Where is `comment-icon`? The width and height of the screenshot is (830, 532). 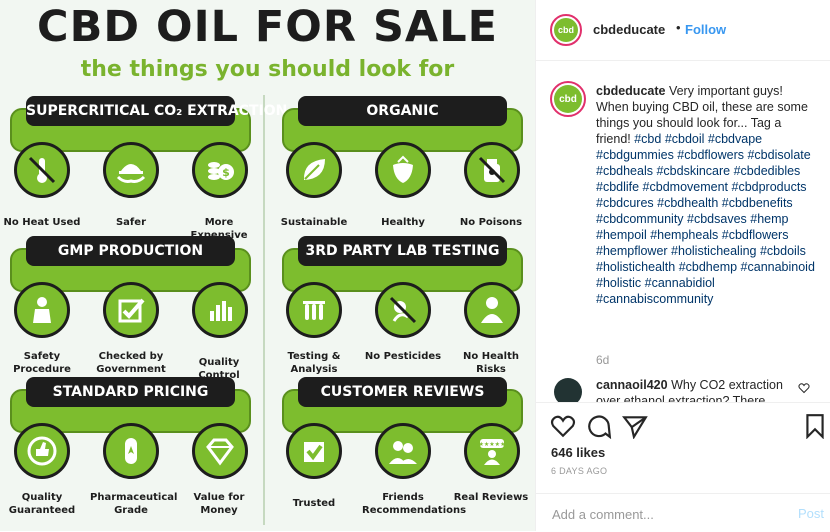
comment-icon is located at coordinates (599, 426).